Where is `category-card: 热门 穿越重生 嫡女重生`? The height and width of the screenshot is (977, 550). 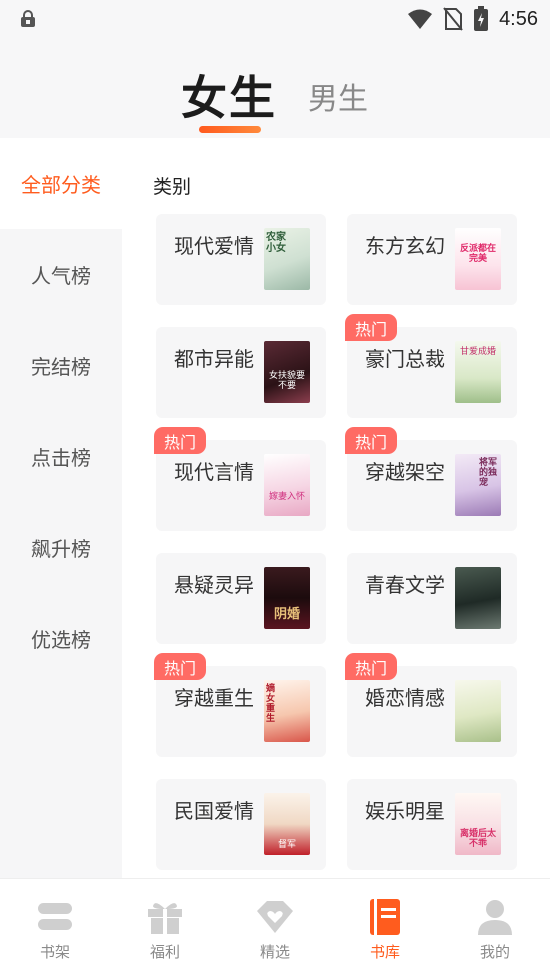 category-card: 热门 穿越重生 嫡女重生 is located at coordinates (240, 705).